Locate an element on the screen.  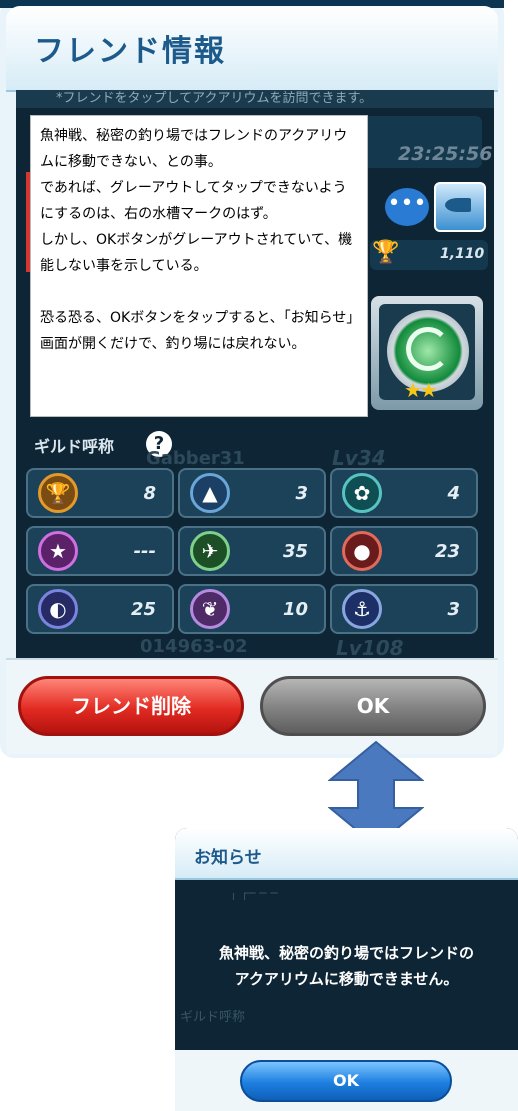
rank-stars-icon: ★★ is located at coordinates (421, 390).